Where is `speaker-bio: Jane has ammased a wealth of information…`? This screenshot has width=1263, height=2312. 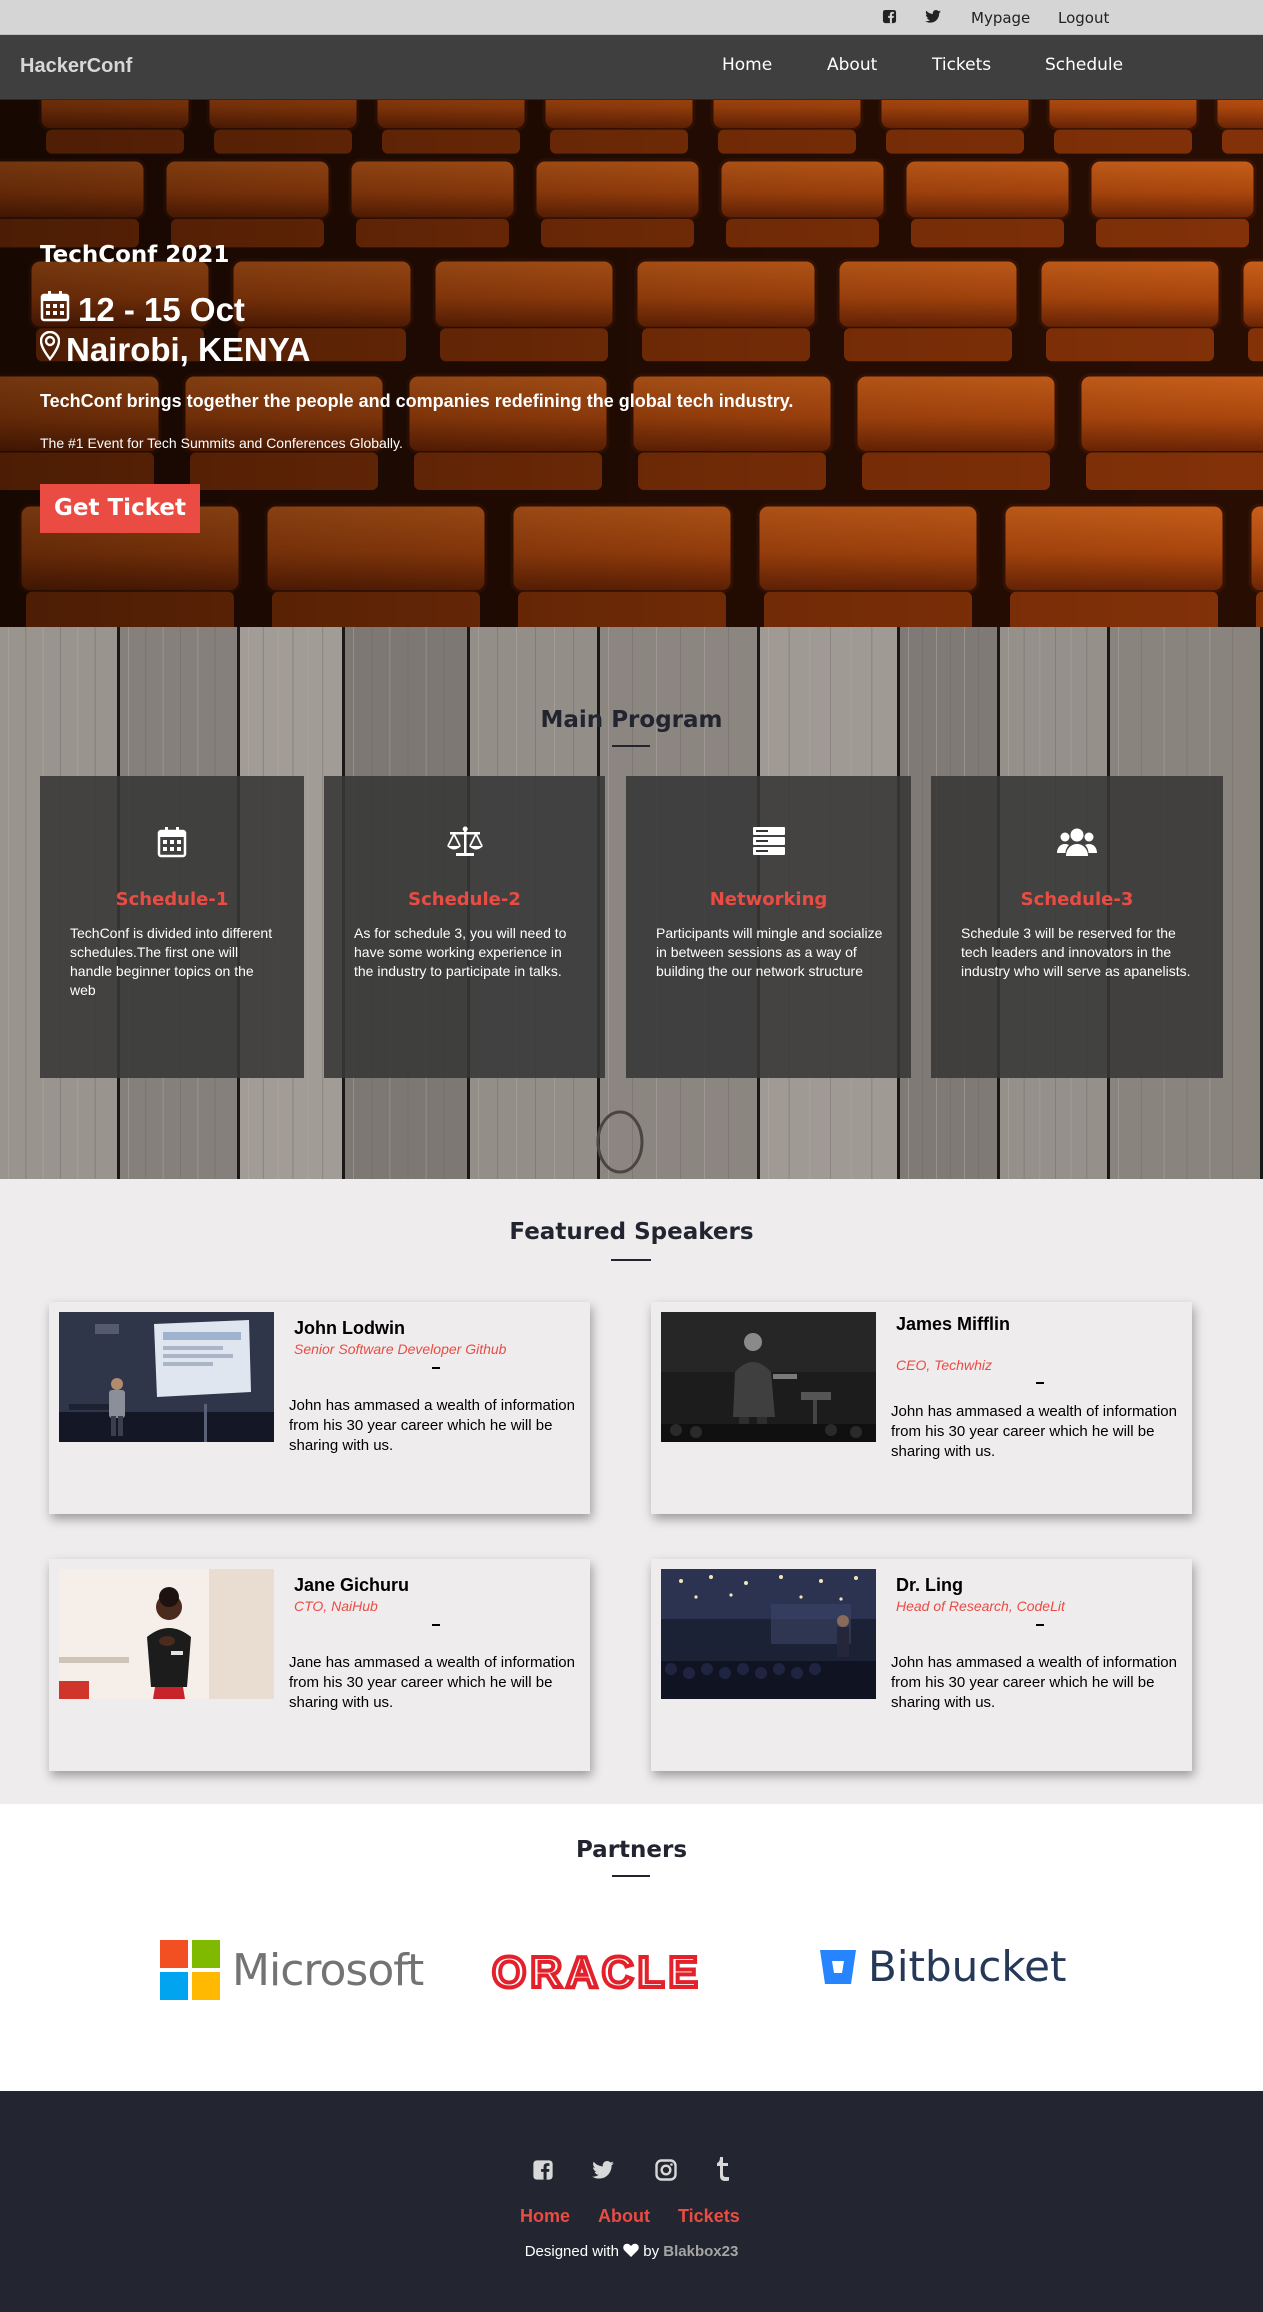 speaker-bio: Jane has ammased a wealth of information… is located at coordinates (432, 1682).